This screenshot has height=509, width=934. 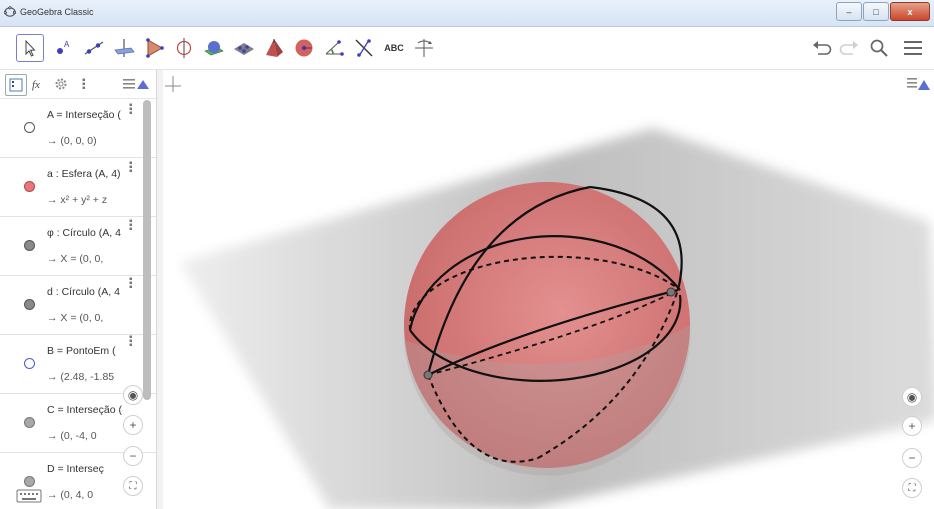 I want to click on home-view-button: ◉, so click(x=133, y=395).